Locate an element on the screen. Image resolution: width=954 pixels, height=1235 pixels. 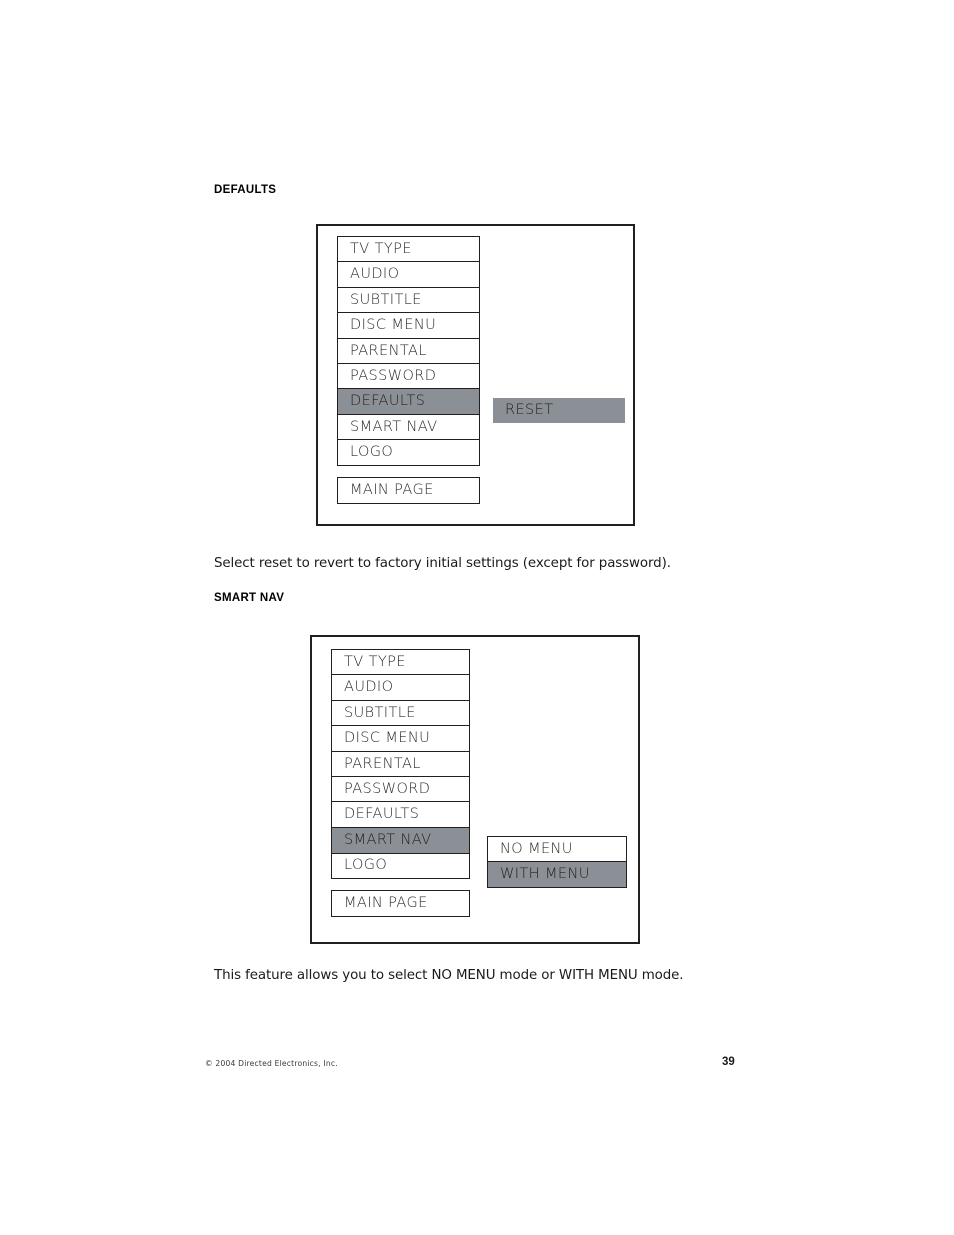
osd-submenu-defaults: RESET is located at coordinates (559, 410).